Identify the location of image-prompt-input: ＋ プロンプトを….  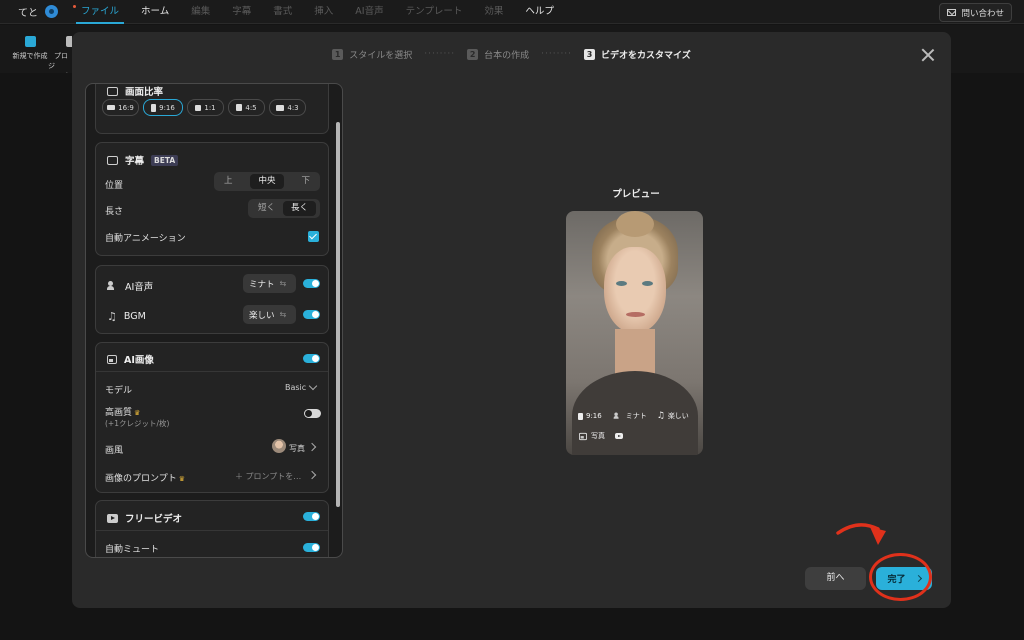
(268, 476).